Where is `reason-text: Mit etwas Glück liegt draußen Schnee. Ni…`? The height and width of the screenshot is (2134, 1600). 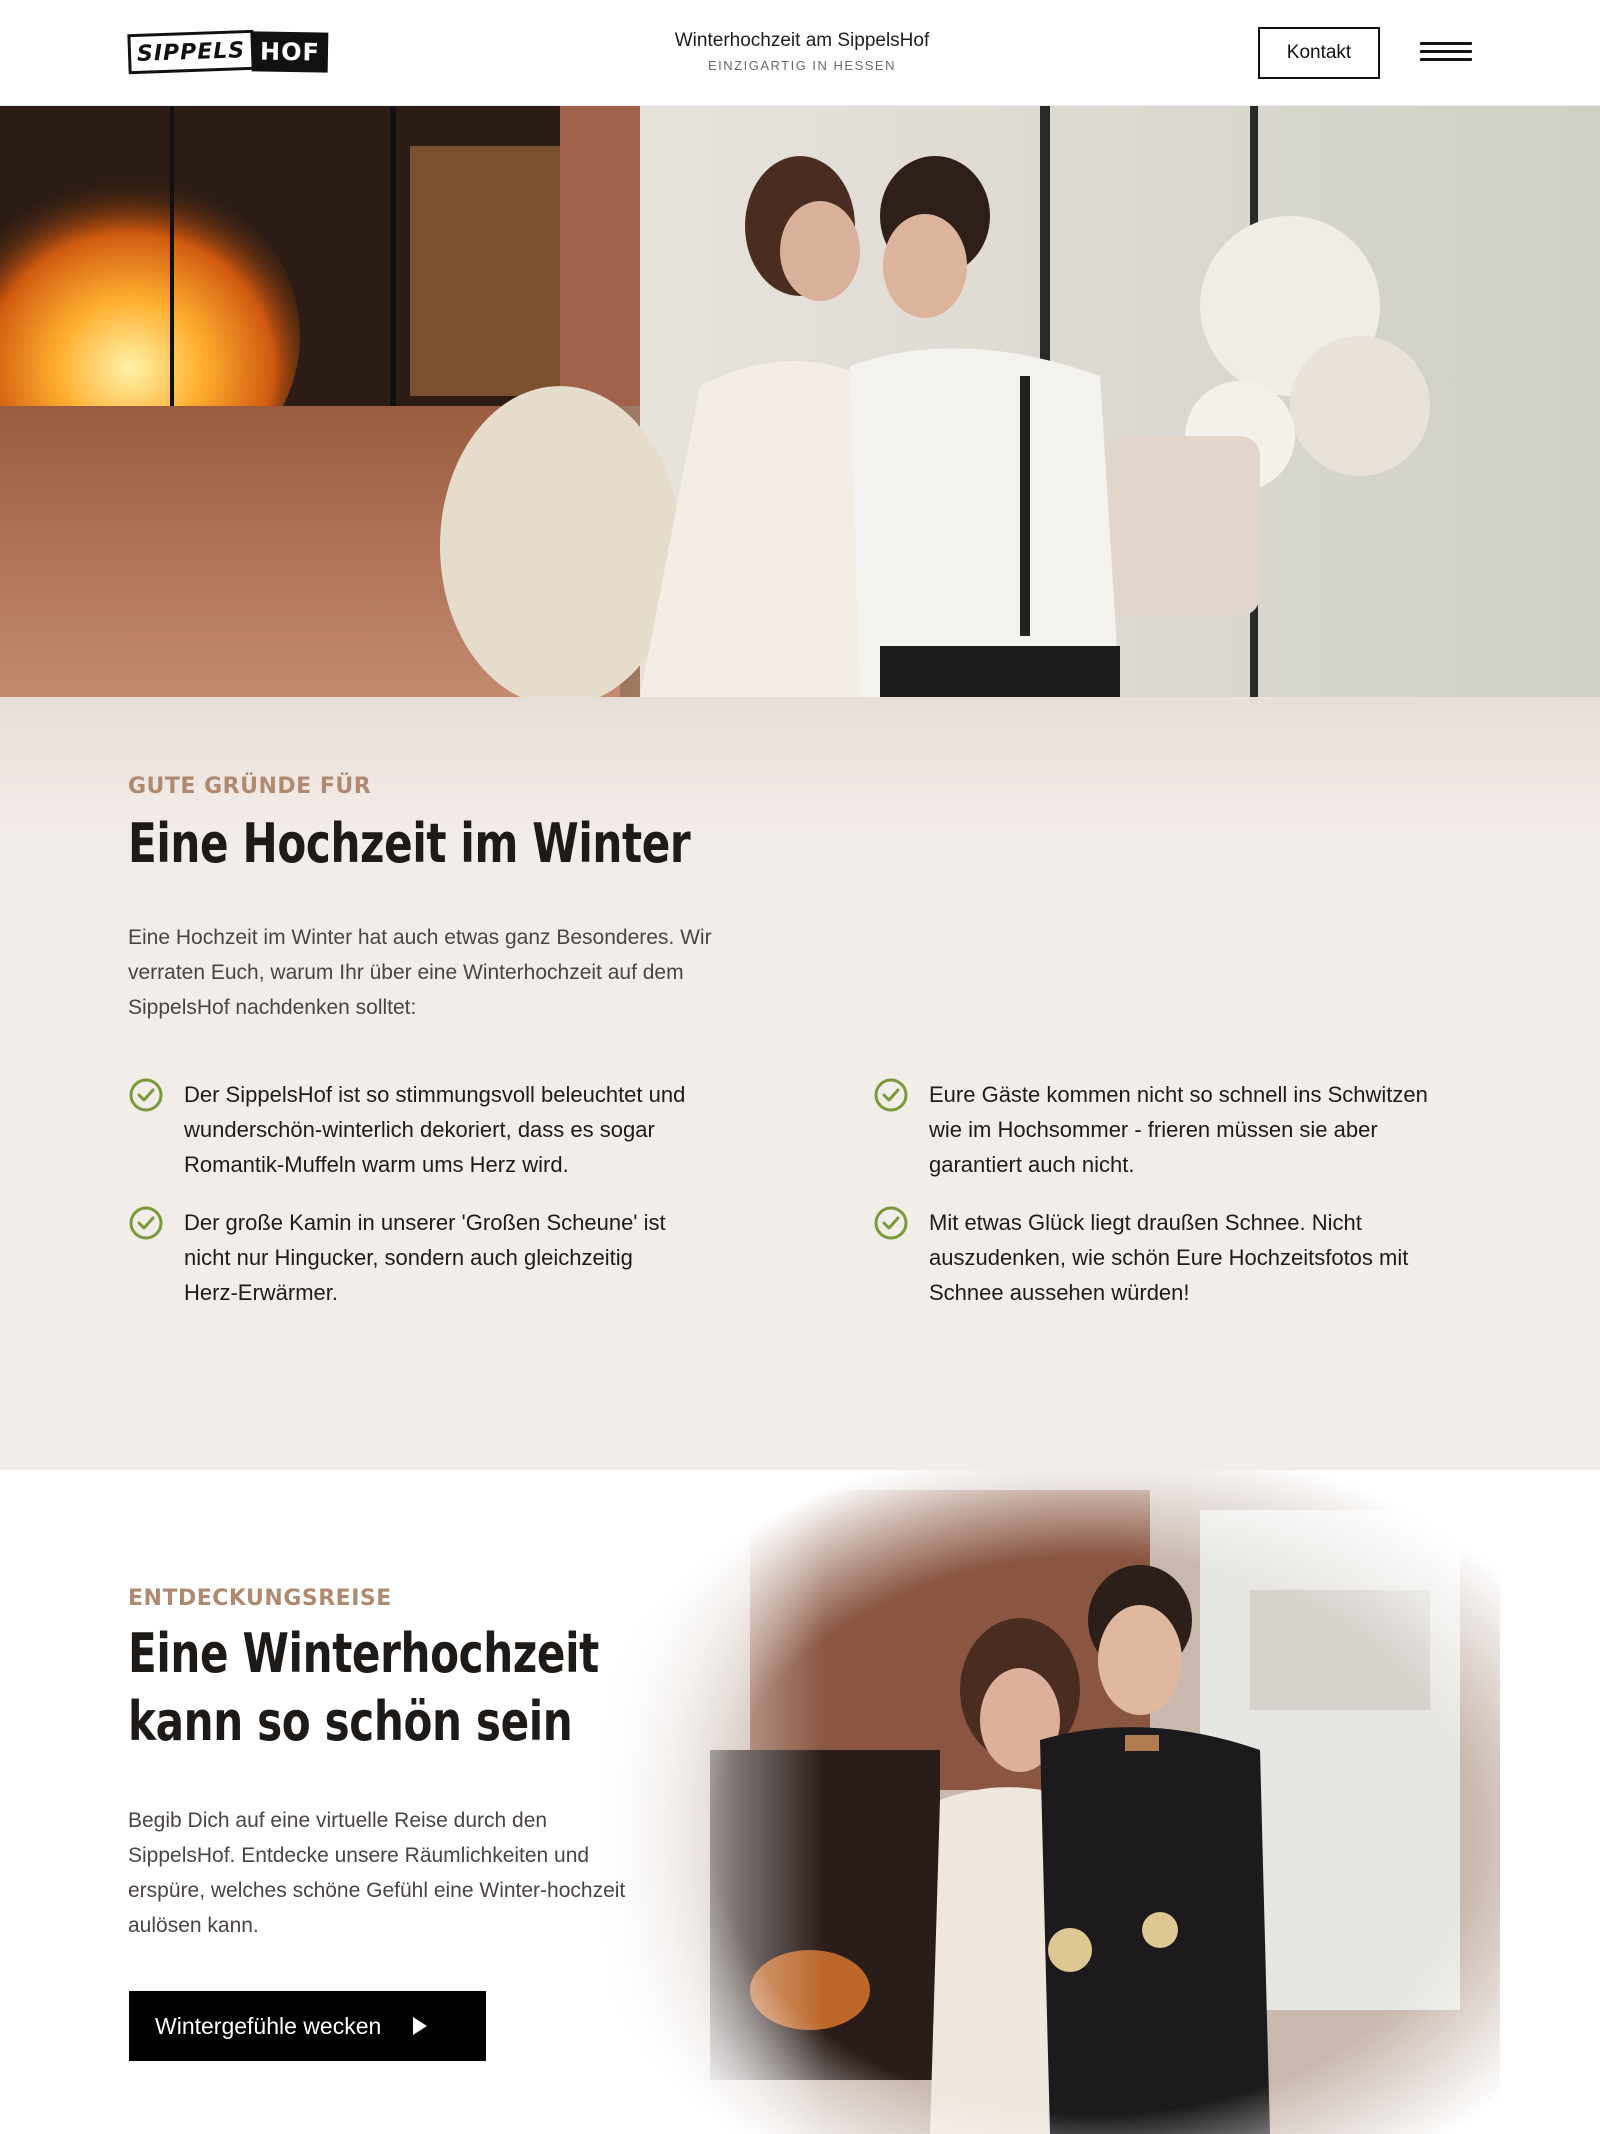
reason-text: Mit etwas Glück liegt draußen Schnee. Ni… is located at coordinates (1169, 1257).